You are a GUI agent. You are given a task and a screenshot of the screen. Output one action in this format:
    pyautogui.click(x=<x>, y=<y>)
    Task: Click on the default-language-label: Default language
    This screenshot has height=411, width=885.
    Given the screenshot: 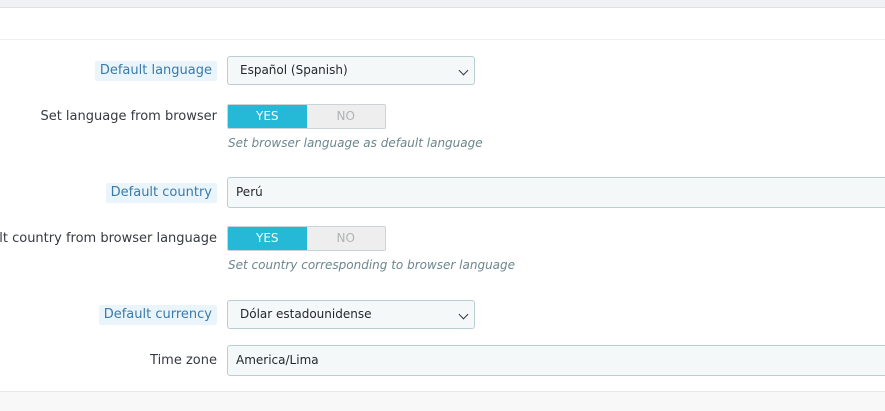 What is the action you would take?
    pyautogui.click(x=155, y=71)
    